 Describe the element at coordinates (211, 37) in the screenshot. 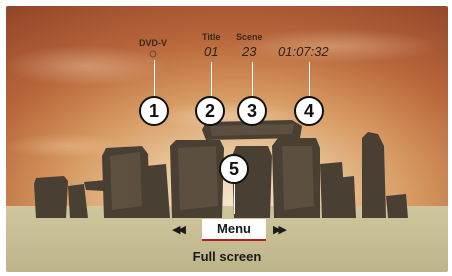

I see `title-label: Title` at that location.